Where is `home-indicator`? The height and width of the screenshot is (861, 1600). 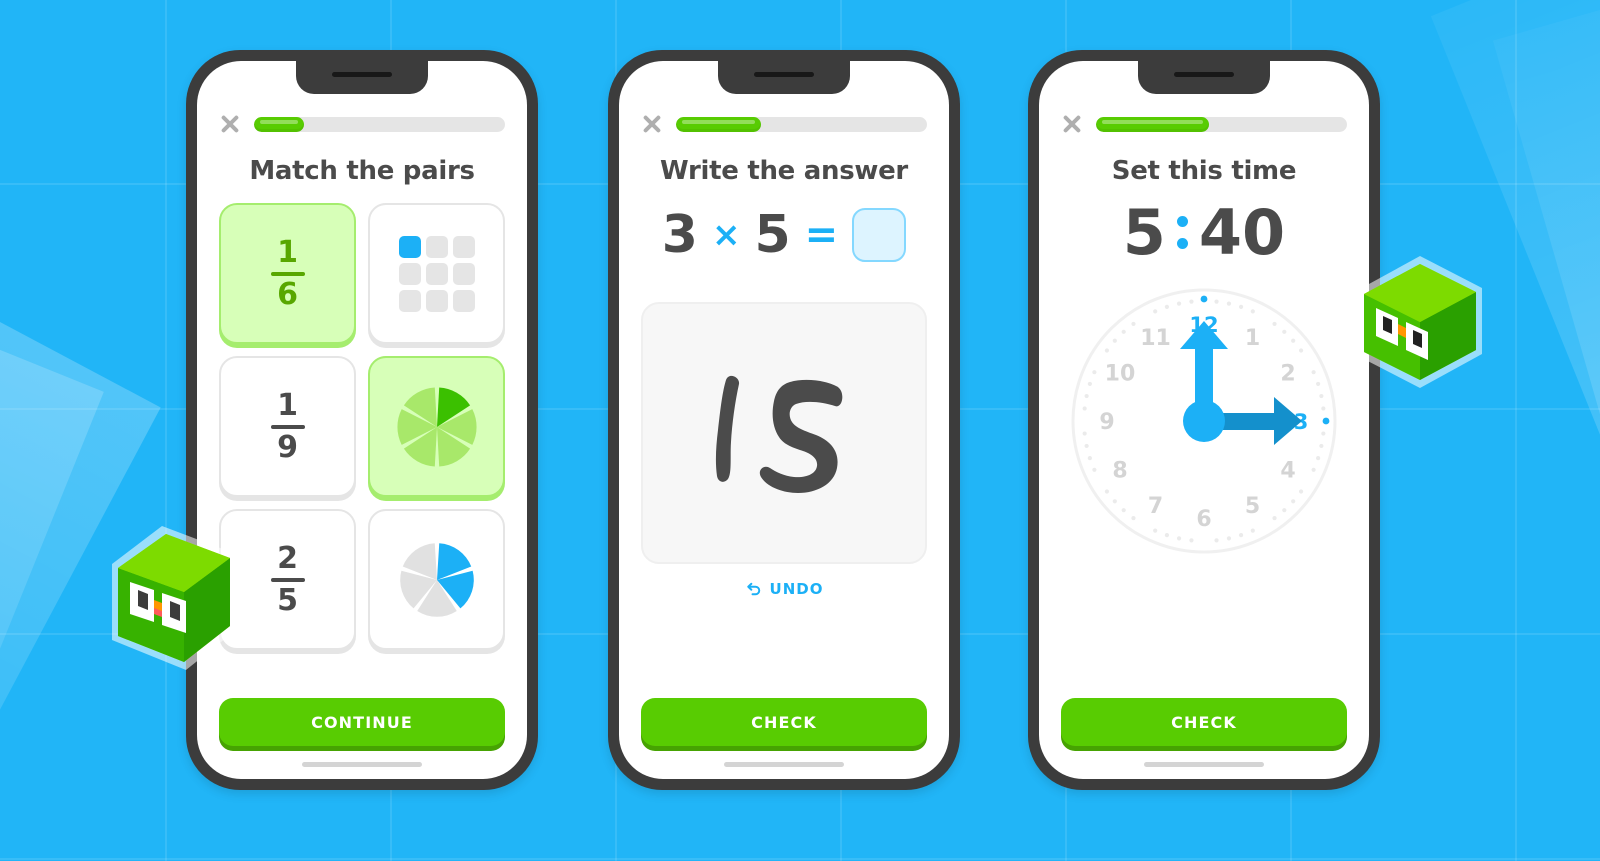
home-indicator is located at coordinates (1204, 764).